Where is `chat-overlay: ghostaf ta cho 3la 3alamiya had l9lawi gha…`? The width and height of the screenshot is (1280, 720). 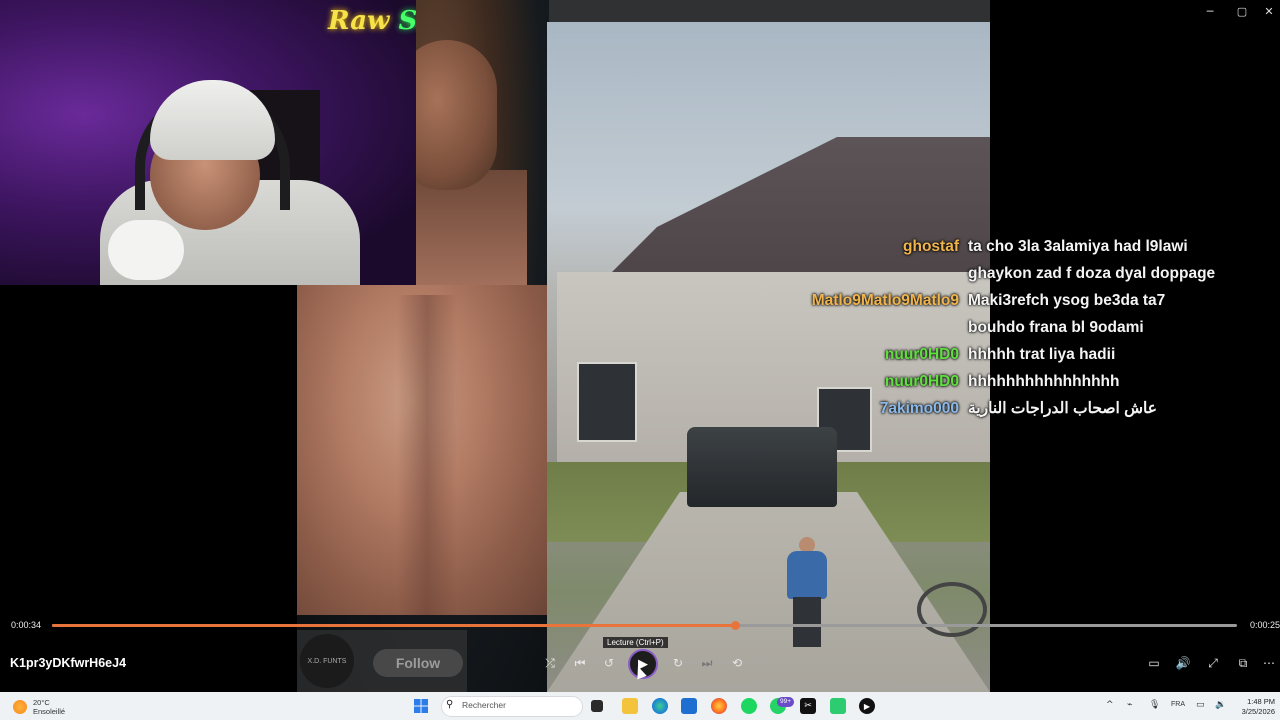 chat-overlay: ghostaf ta cho 3la 3alamiya had l9lawi gha… is located at coordinates (980, 327).